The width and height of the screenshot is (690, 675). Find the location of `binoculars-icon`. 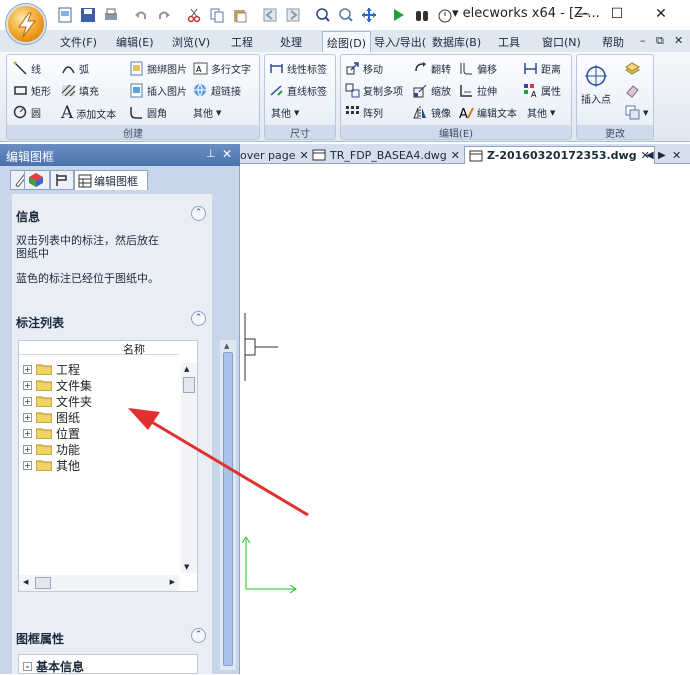

binoculars-icon is located at coordinates (422, 15).